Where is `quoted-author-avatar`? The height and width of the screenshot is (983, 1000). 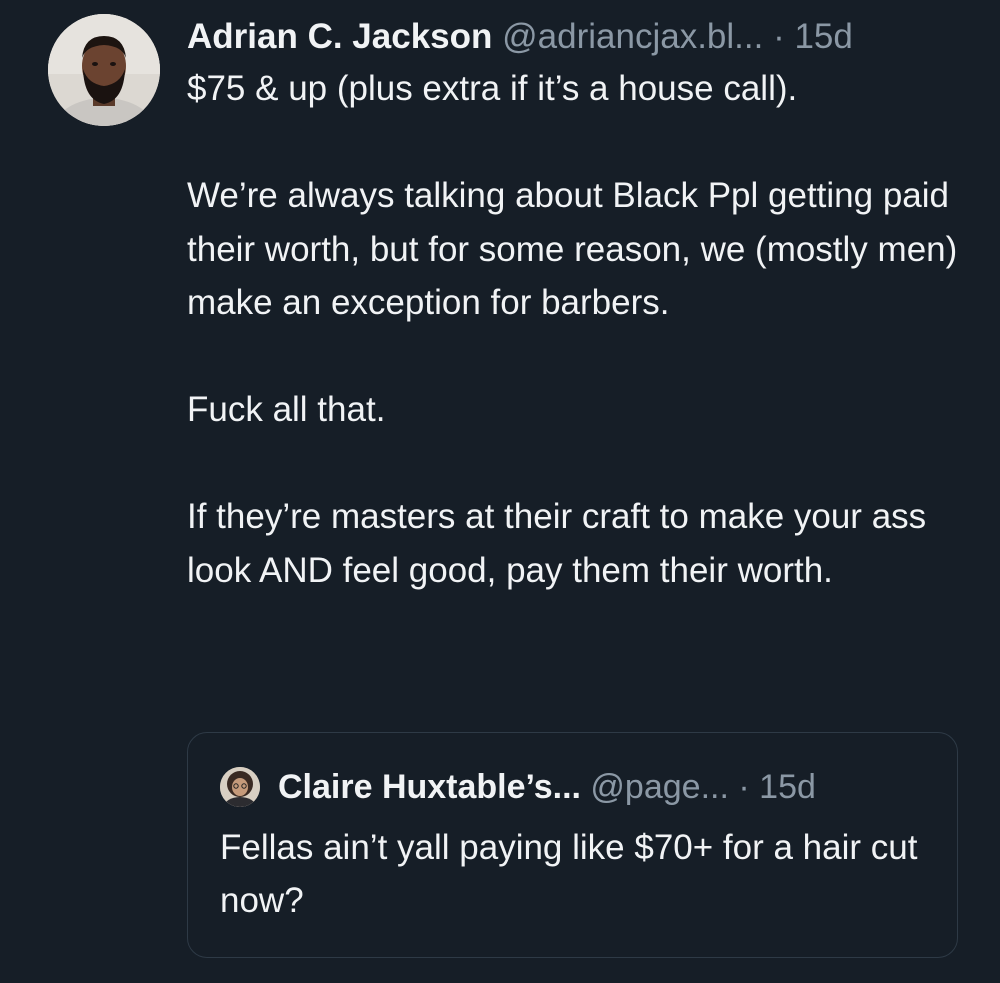 quoted-author-avatar is located at coordinates (240, 787).